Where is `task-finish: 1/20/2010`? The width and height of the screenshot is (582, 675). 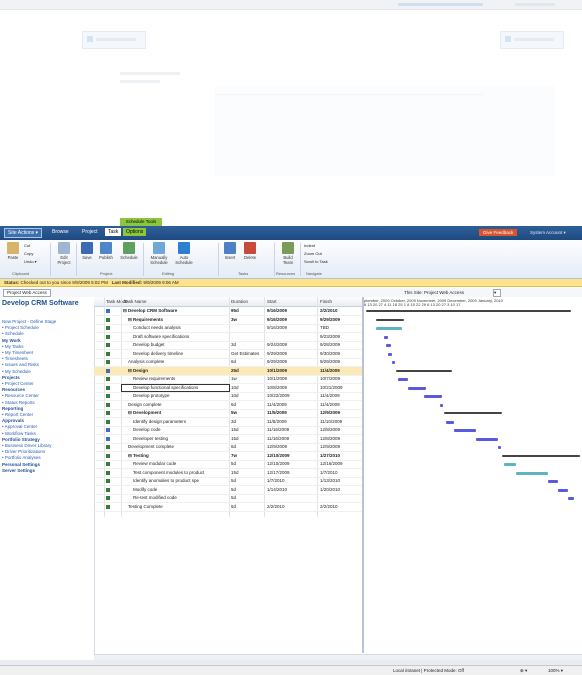 task-finish: 1/20/2010 is located at coordinates (330, 489).